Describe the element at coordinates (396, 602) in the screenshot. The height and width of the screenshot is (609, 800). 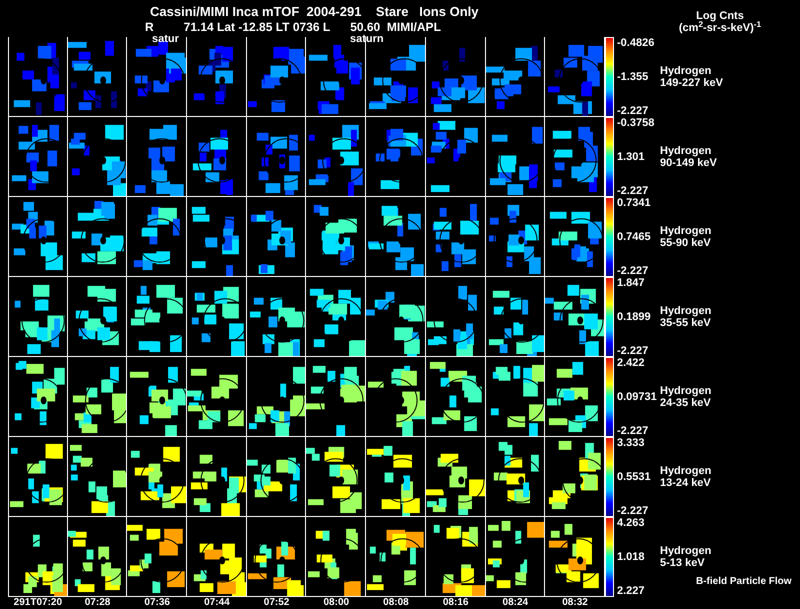
I see `time-label: 08:08` at that location.